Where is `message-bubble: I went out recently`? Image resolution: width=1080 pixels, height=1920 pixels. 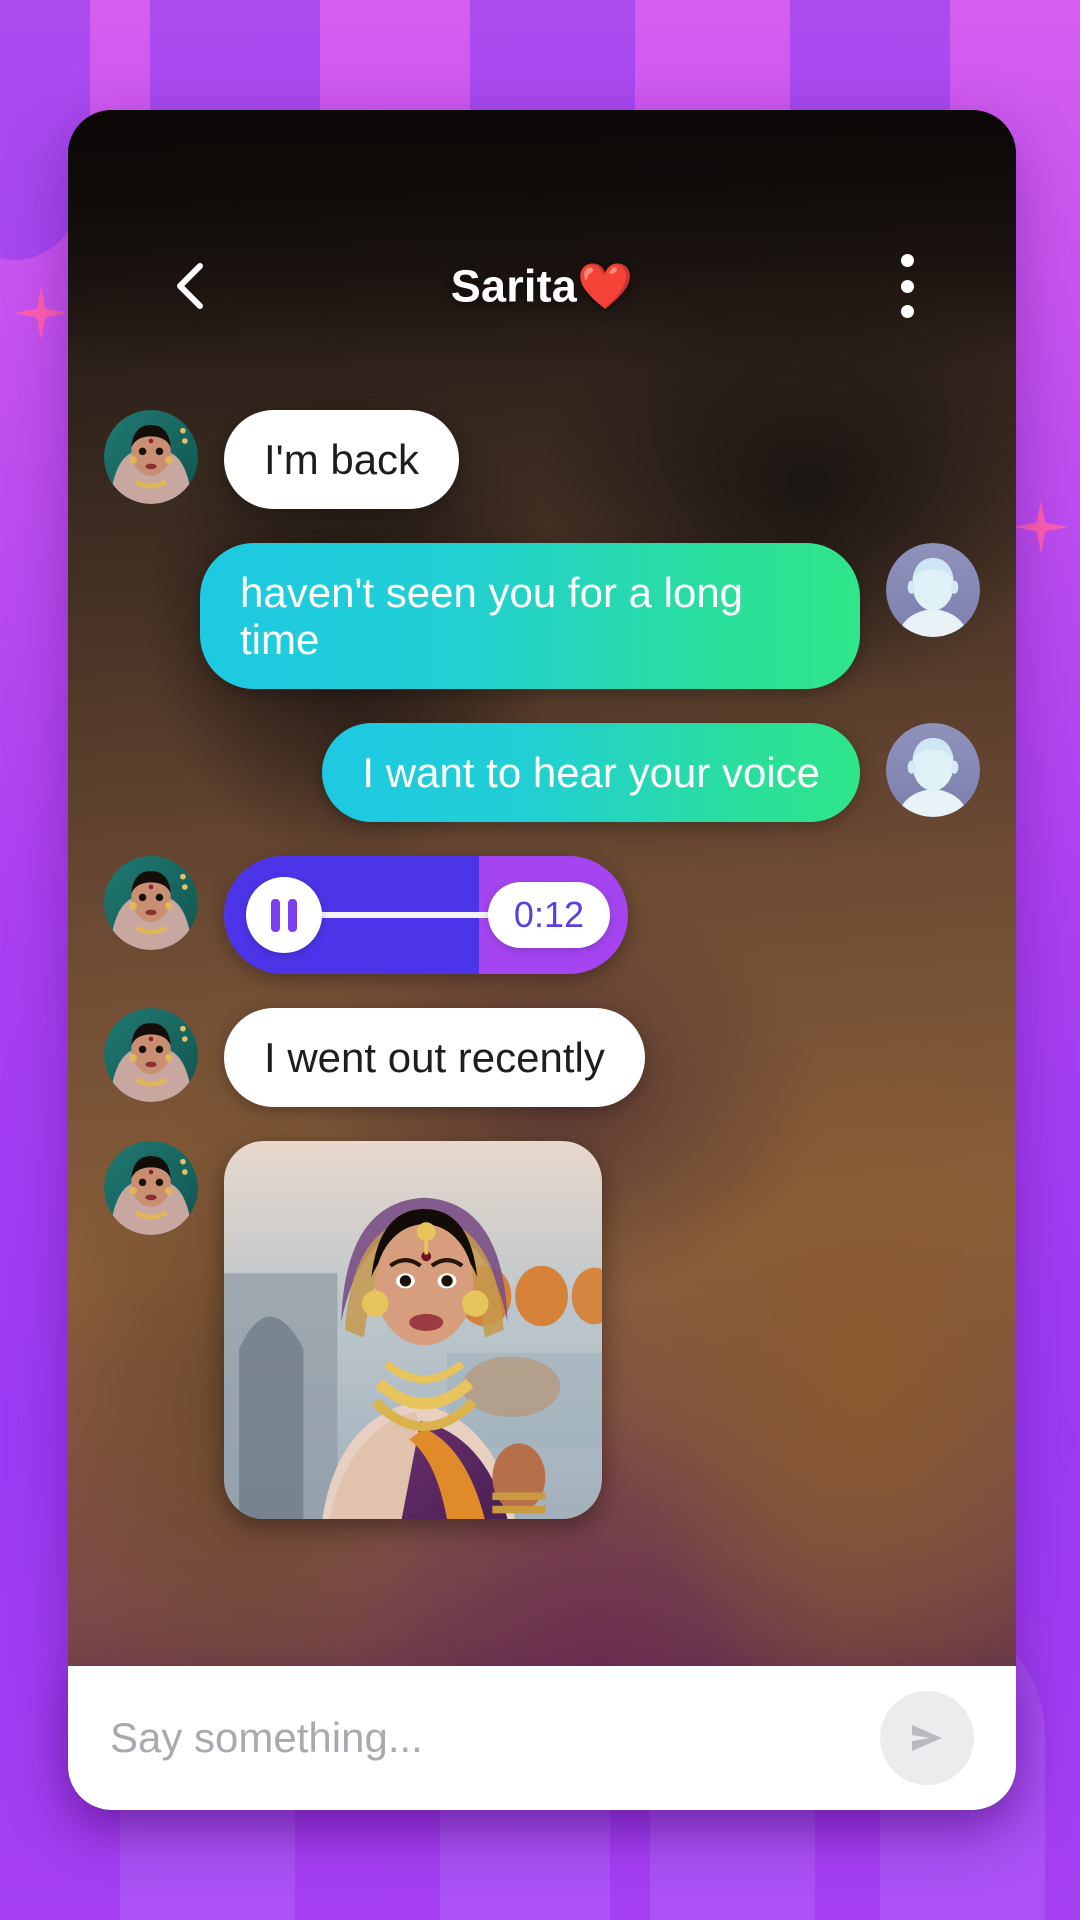
message-bubble: I went out recently is located at coordinates (434, 1058).